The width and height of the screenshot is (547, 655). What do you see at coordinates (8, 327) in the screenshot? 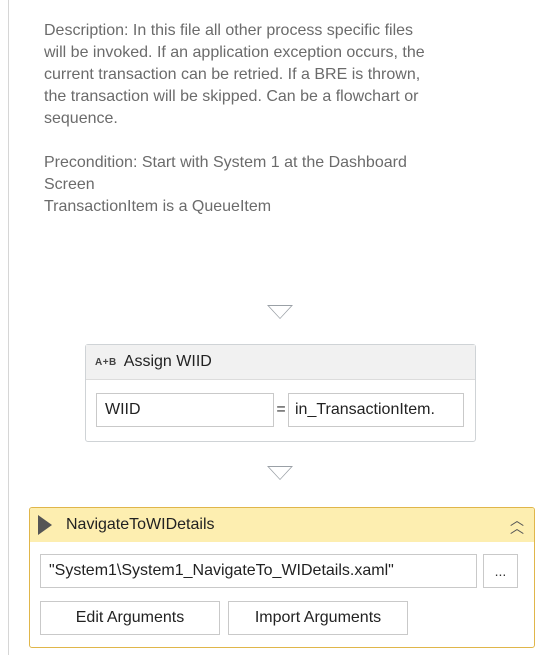
I see `designer-left-border` at bounding box center [8, 327].